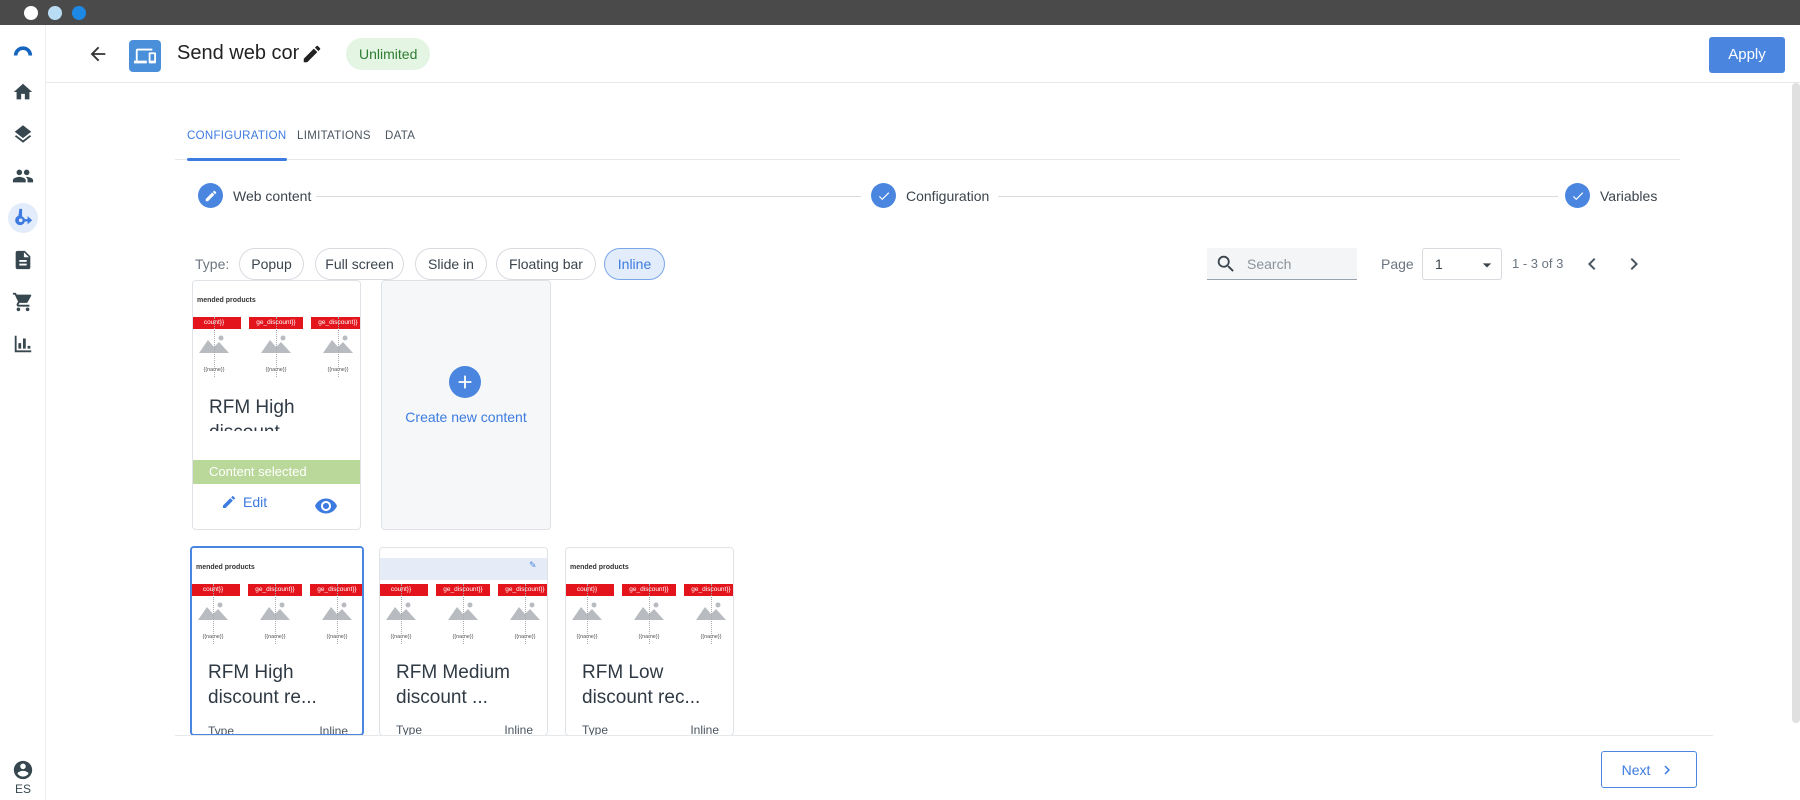 The height and width of the screenshot is (800, 1800). Describe the element at coordinates (599, 567) in the screenshot. I see `thumb-header: mended products` at that location.